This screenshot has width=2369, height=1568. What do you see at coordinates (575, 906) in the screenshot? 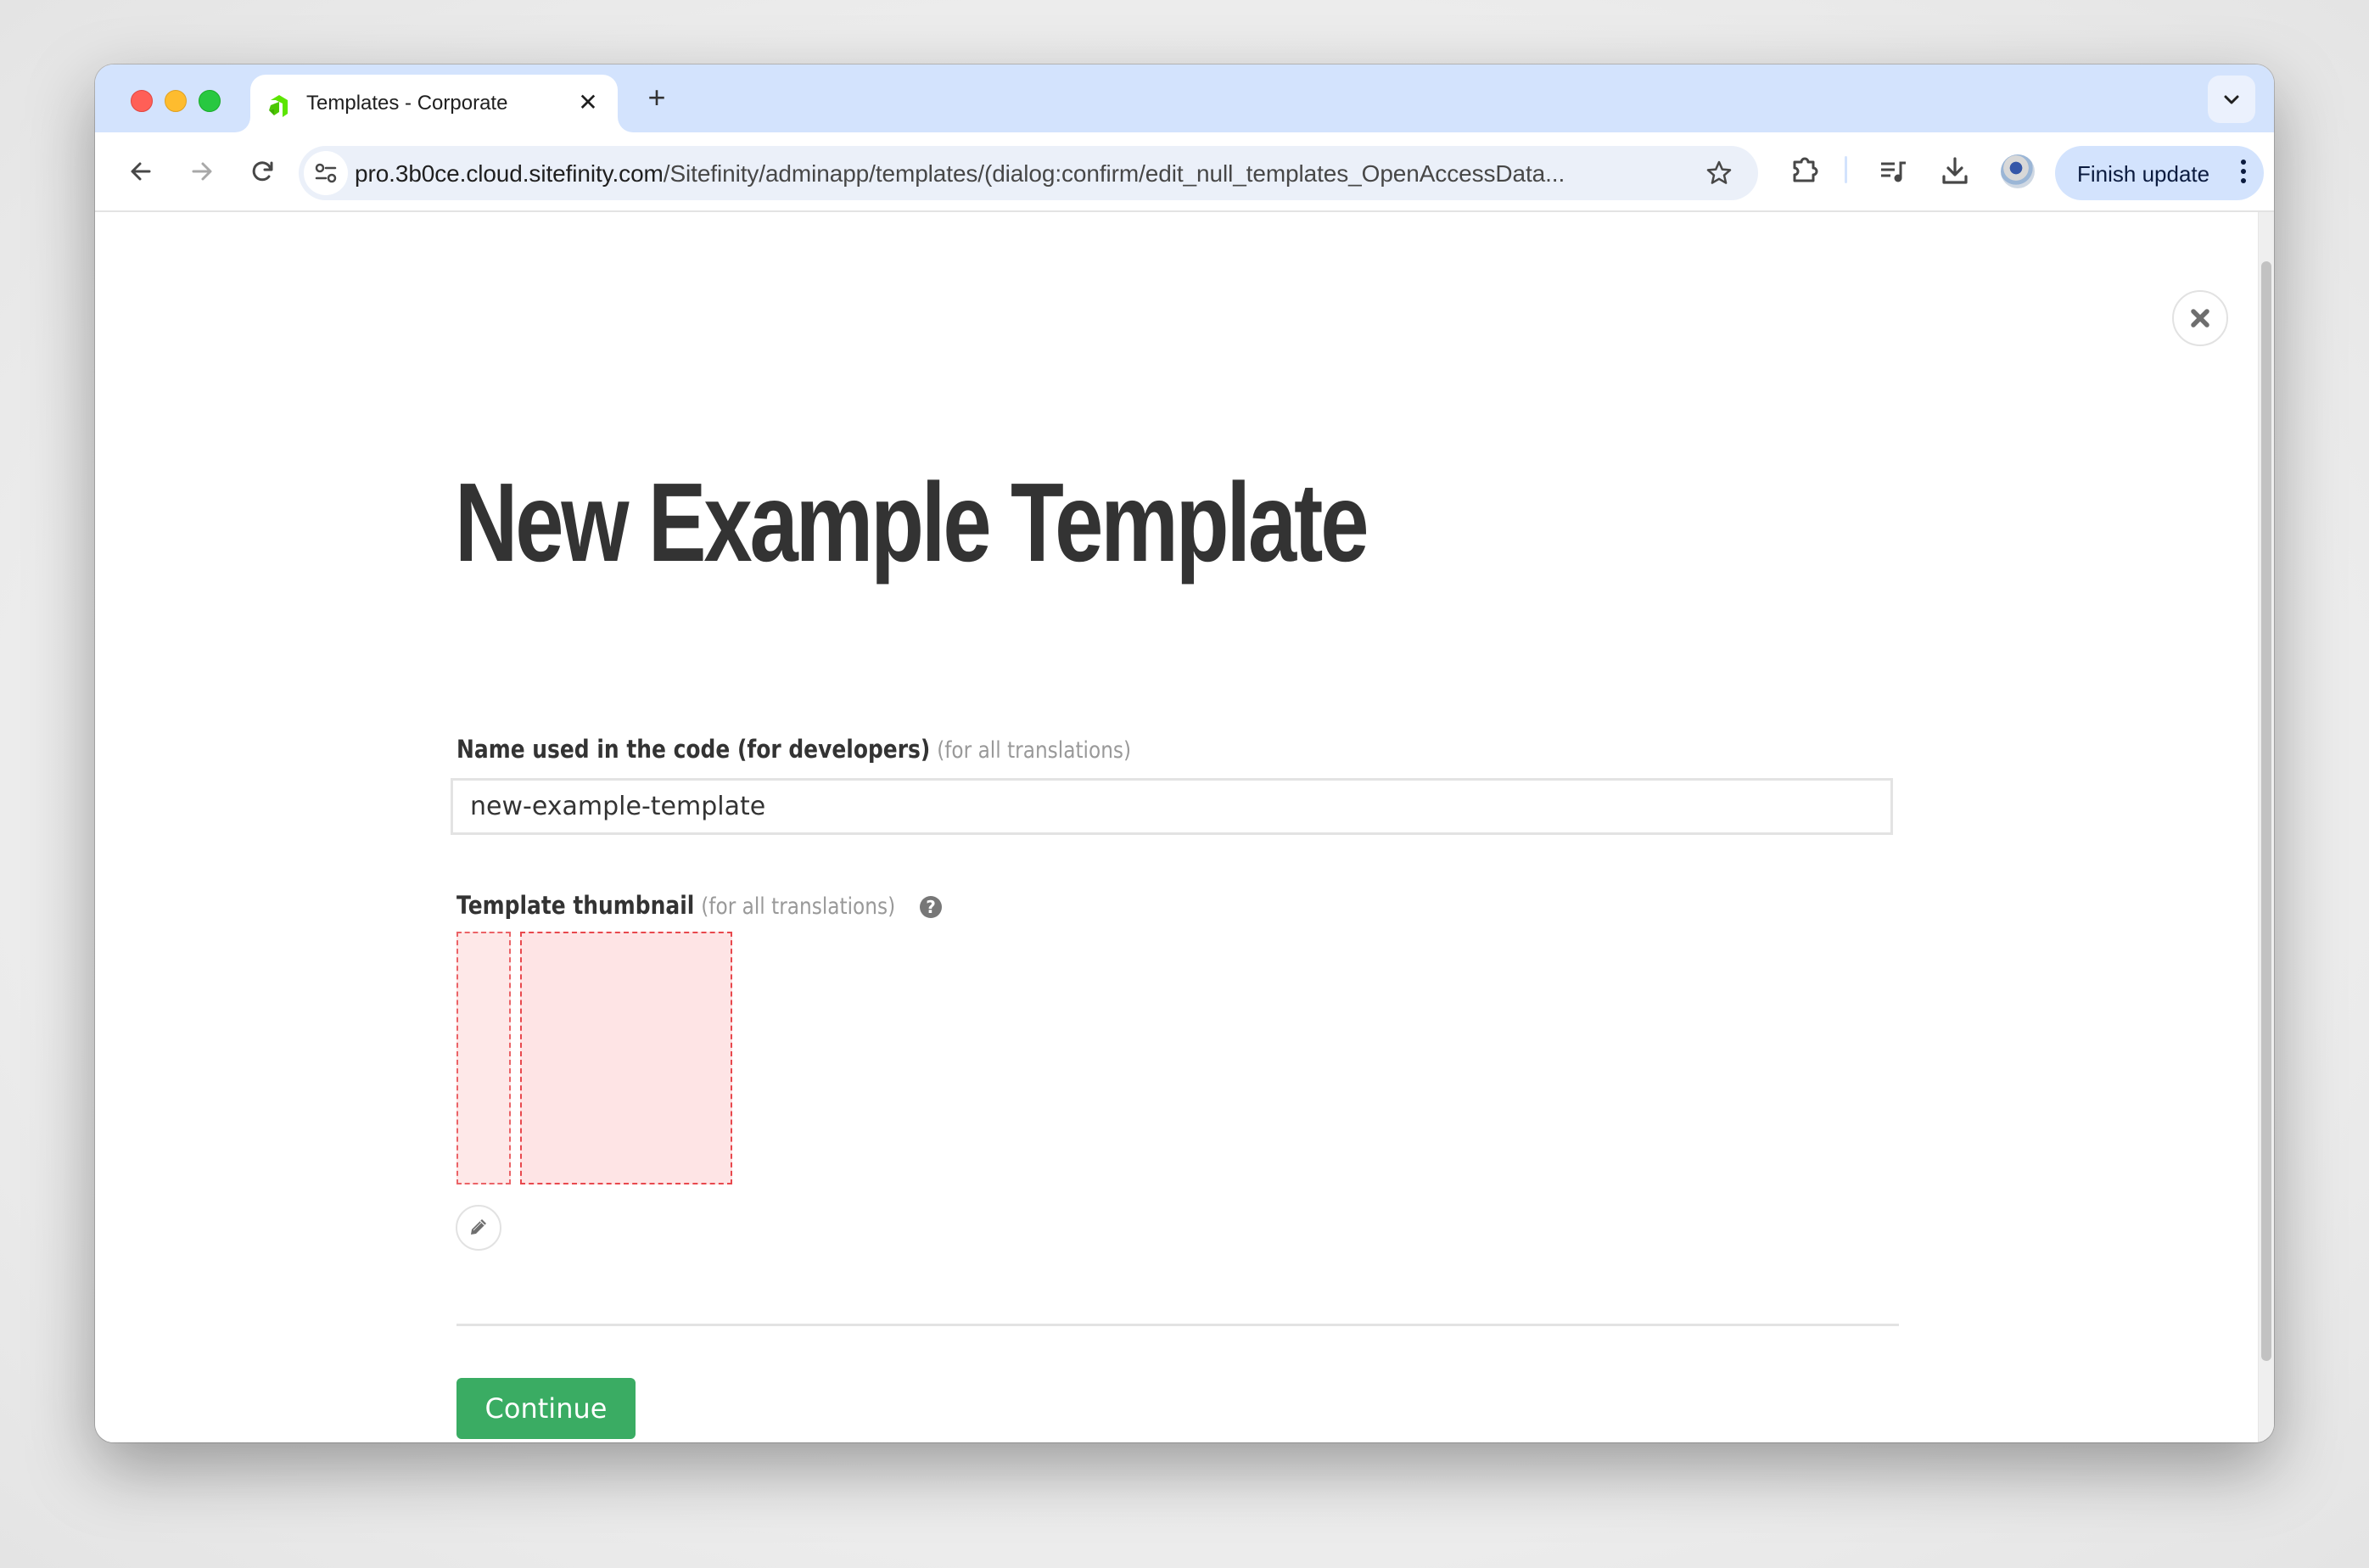
I see `thumbnail-field-label-text: Template thumbnail` at bounding box center [575, 906].